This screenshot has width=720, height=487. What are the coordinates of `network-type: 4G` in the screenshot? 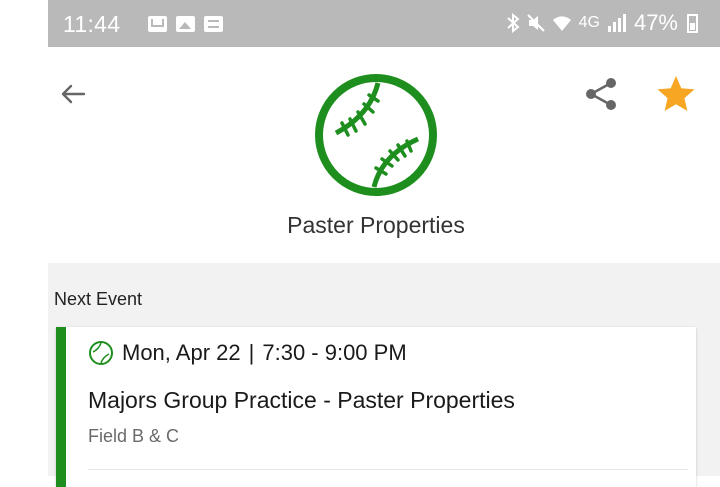 It's located at (589, 22).